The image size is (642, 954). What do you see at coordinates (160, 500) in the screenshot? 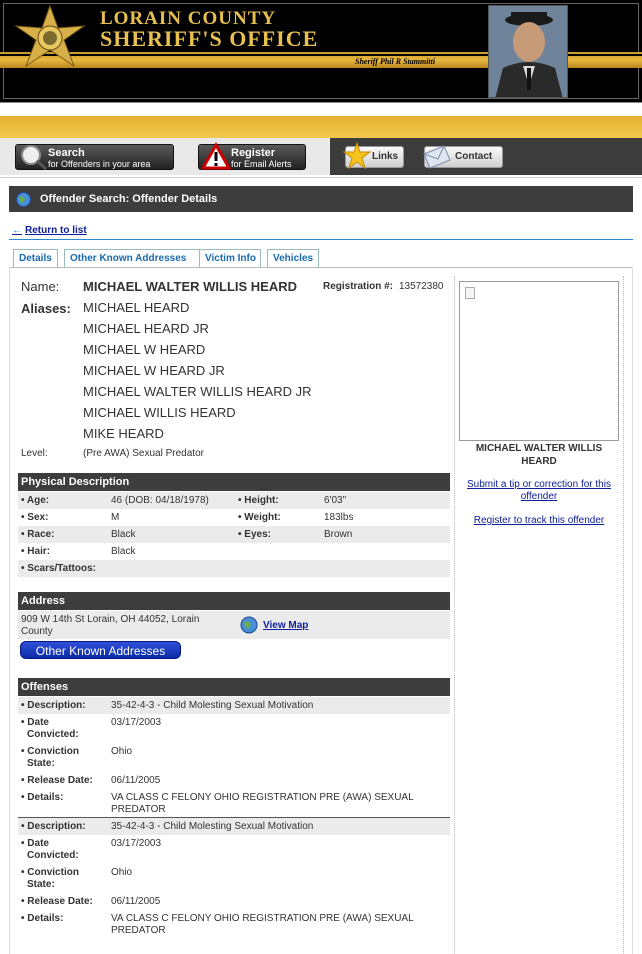
I see `age-value: 46 (DOB: 04/18/1978)` at bounding box center [160, 500].